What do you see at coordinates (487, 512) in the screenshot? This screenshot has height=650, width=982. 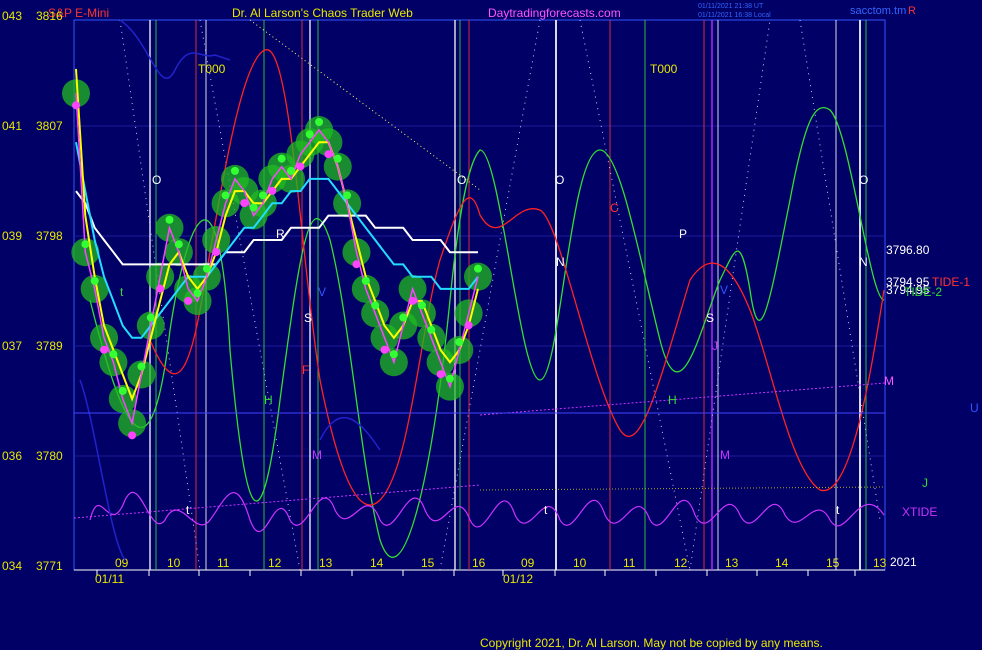 I see `xtide-curve` at bounding box center [487, 512].